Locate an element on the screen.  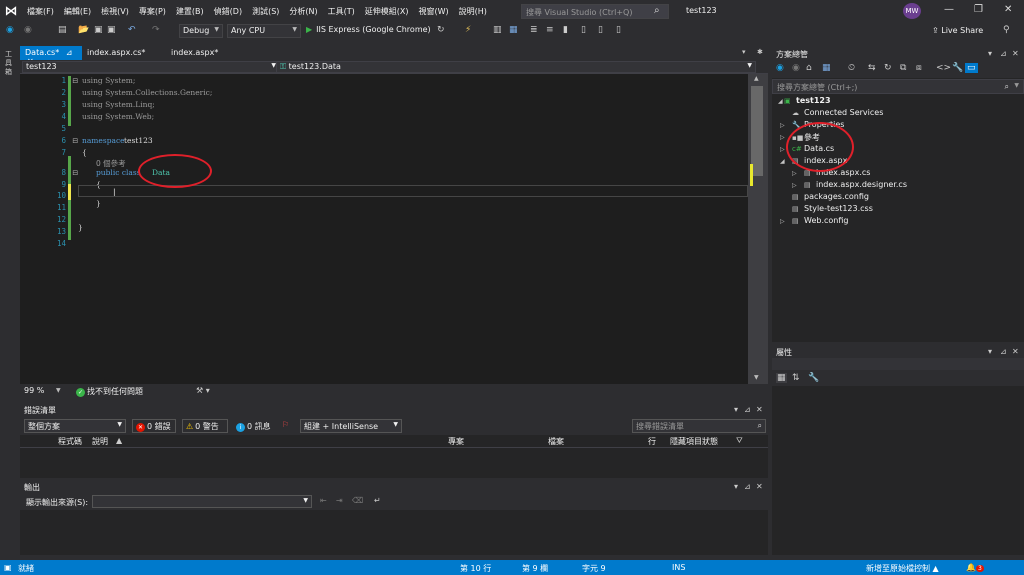
menu-project: 專案(P) is located at coordinates (152, 11).